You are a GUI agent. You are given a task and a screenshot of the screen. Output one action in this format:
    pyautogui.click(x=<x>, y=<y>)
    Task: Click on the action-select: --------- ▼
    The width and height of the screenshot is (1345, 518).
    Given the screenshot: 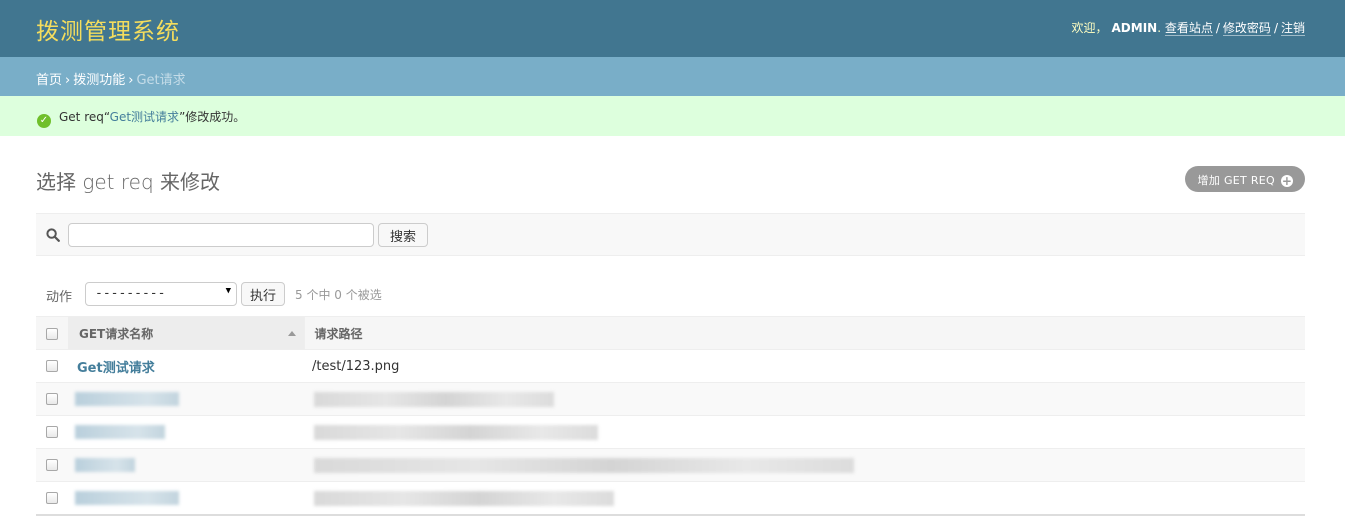 What is the action you would take?
    pyautogui.click(x=161, y=294)
    